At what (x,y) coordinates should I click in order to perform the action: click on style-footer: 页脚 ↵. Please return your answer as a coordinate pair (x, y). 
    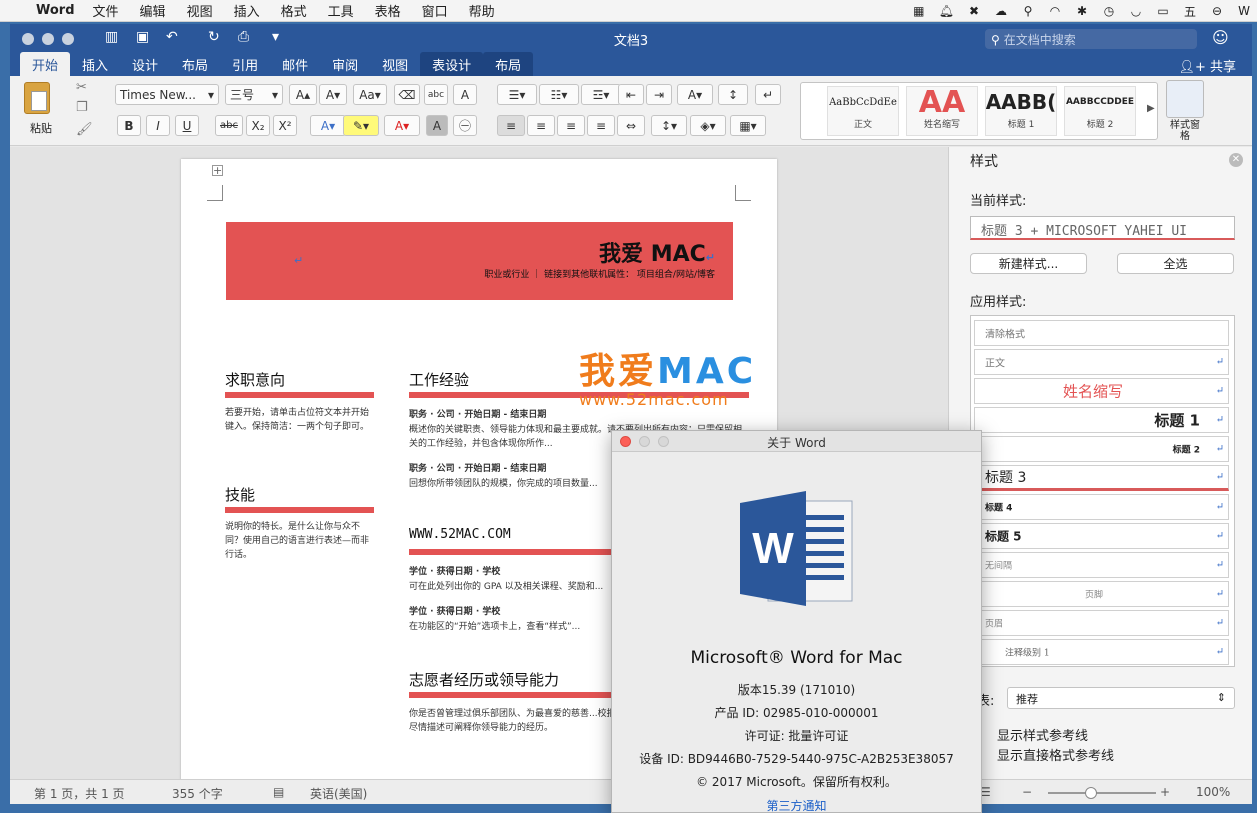
    Looking at the image, I should click on (1101, 594).